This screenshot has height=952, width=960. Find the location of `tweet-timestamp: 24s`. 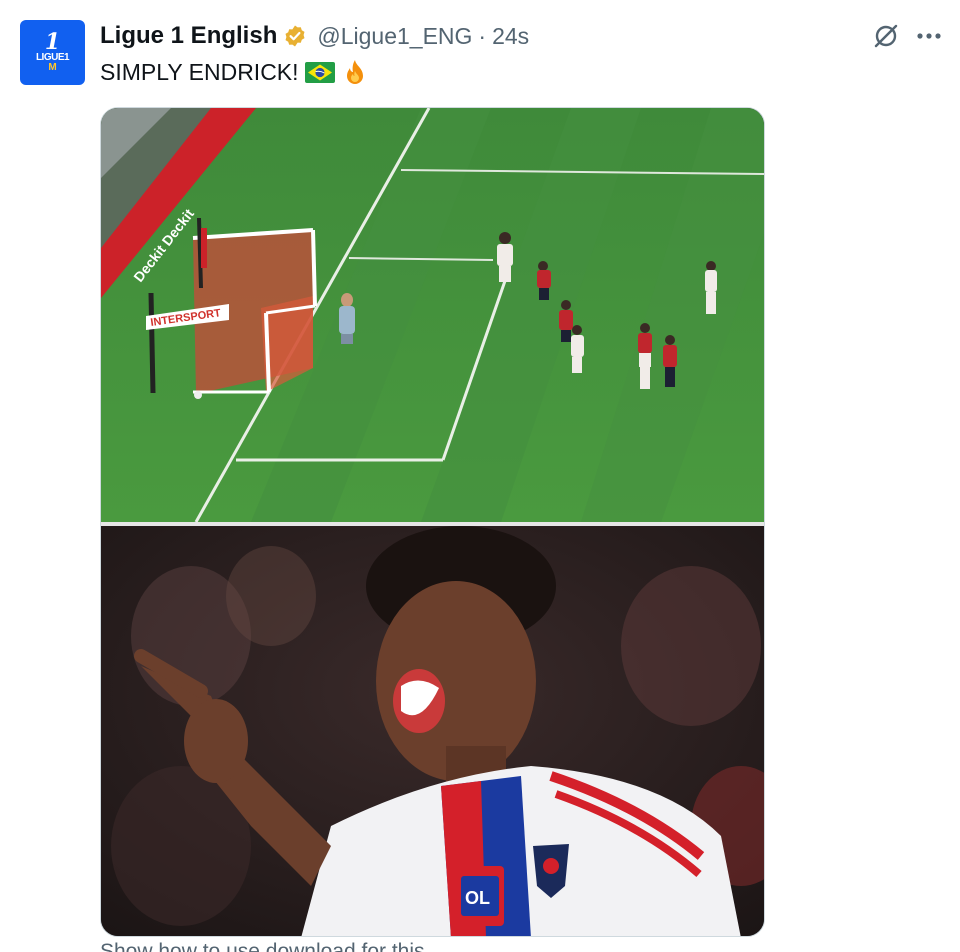

tweet-timestamp: 24s is located at coordinates (510, 36).